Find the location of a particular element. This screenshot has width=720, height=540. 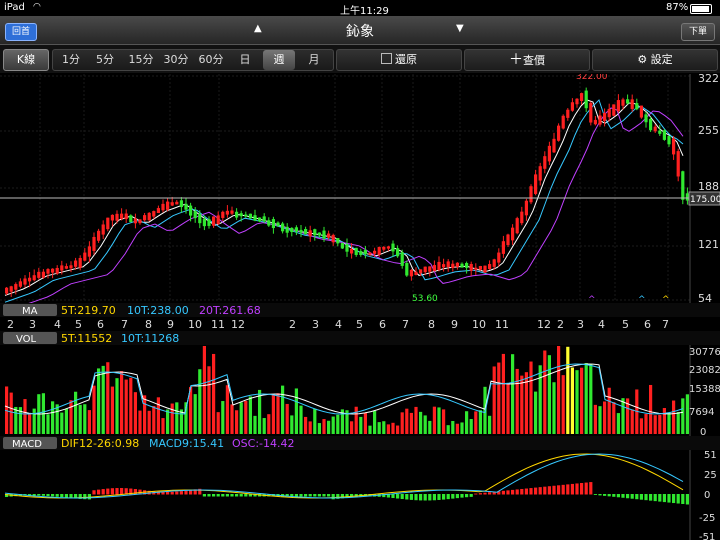

month-label: 6 is located at coordinates (100, 324).